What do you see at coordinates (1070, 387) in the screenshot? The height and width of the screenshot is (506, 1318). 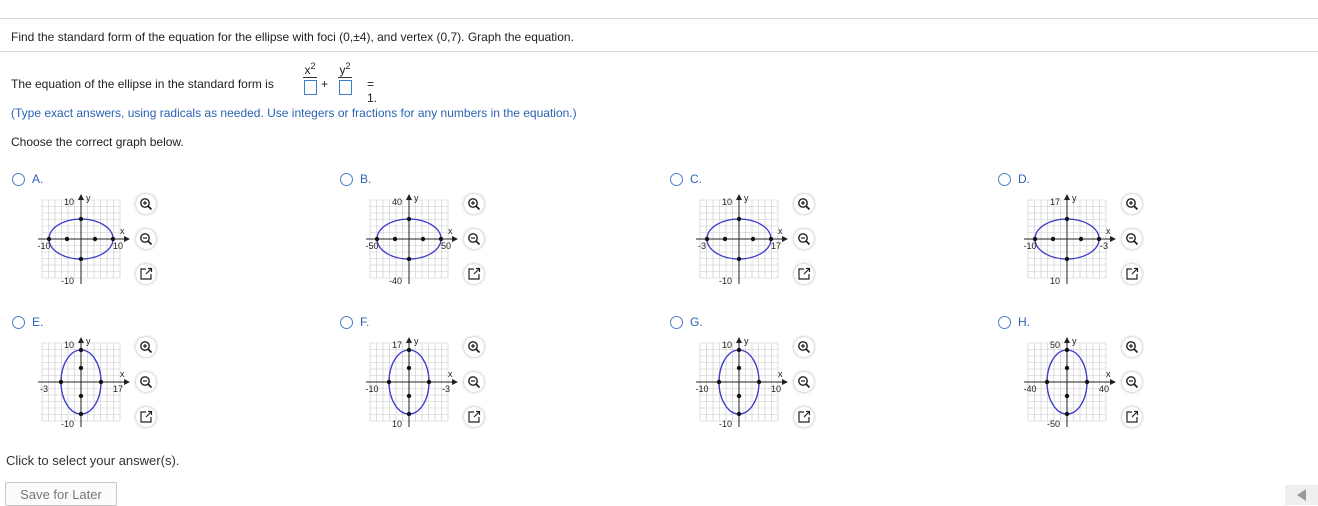 I see `graph-thumbnail: 50 -40 40 -50 x y` at bounding box center [1070, 387].